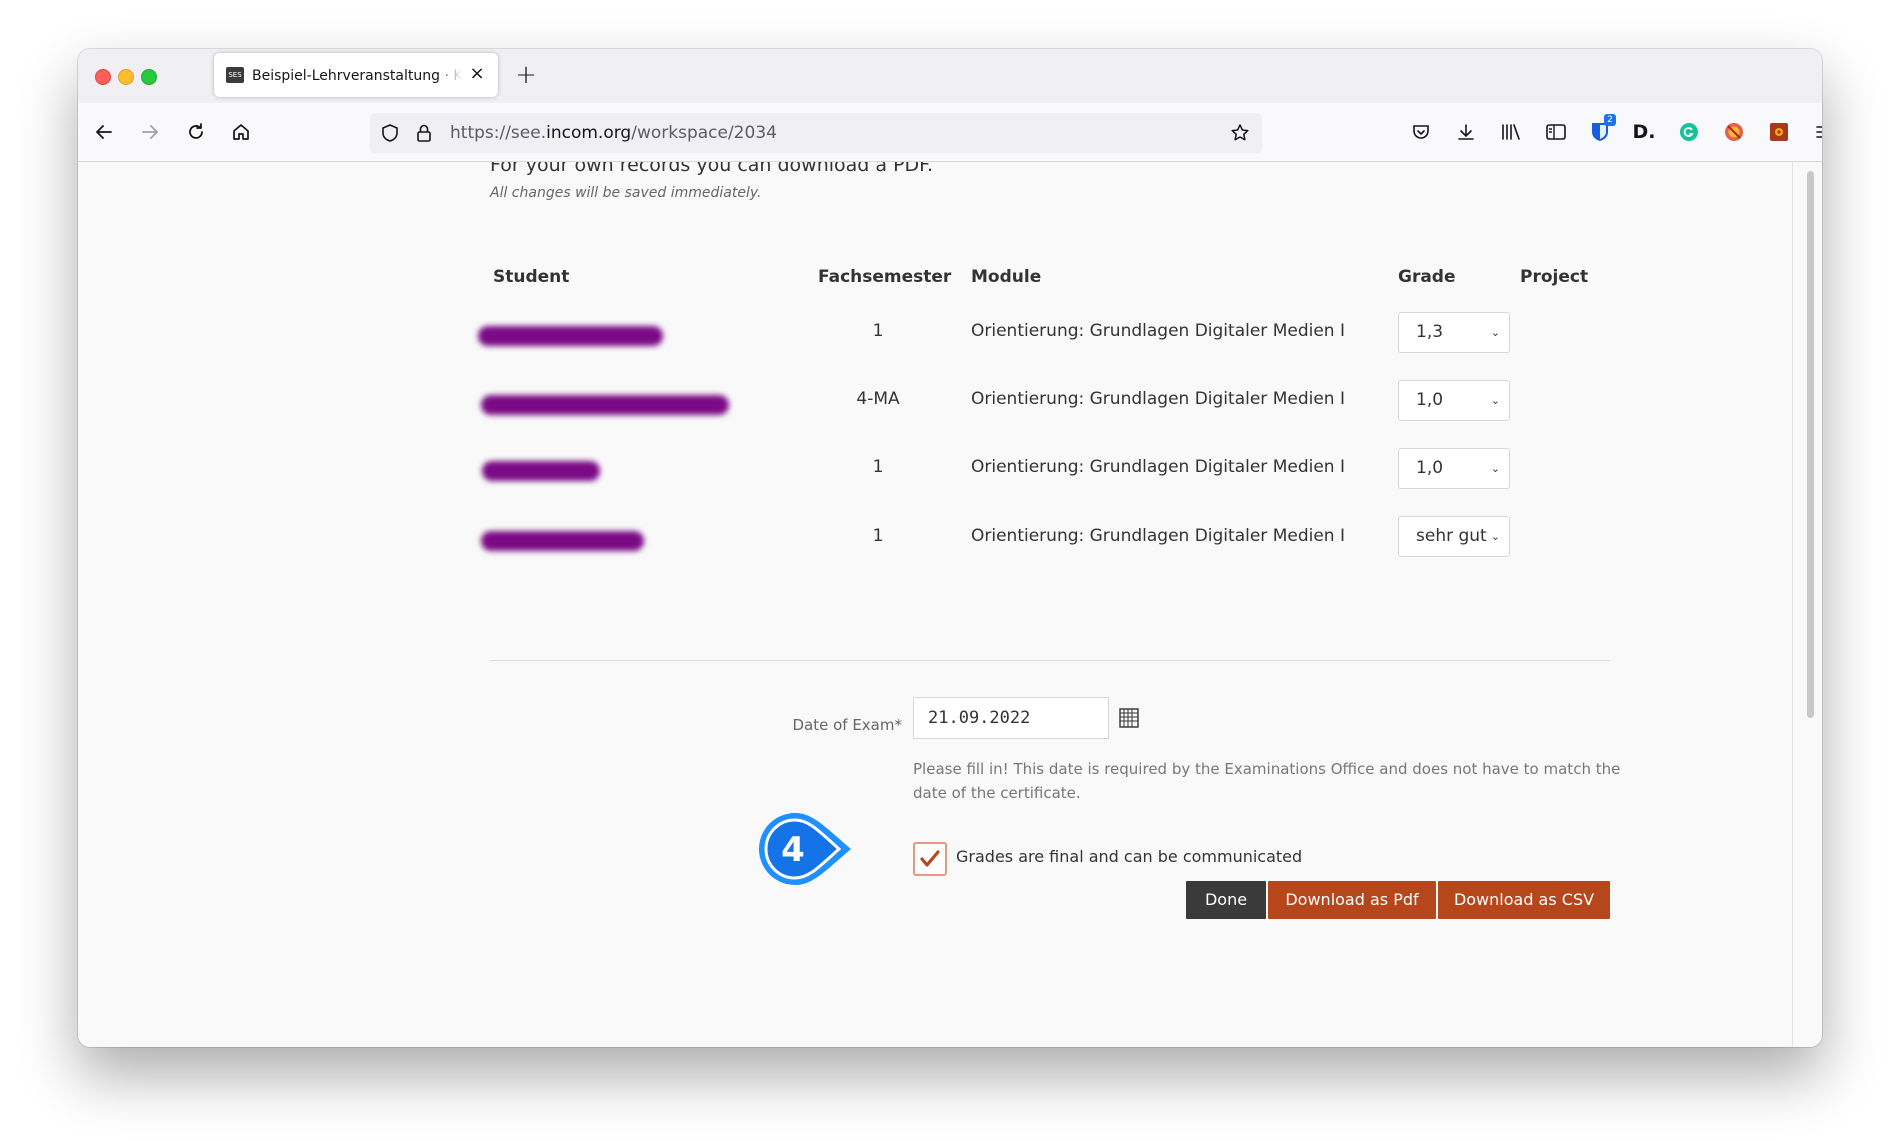 The height and width of the screenshot is (1141, 1900). I want to click on download-pdf-button: Download as Pdf, so click(1352, 900).